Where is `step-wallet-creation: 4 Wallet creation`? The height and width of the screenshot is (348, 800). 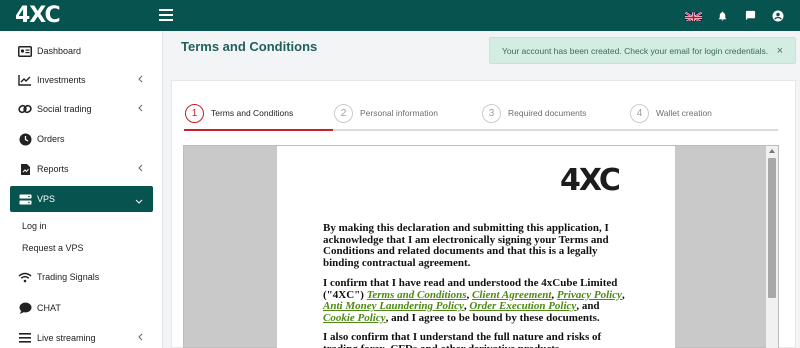
step-wallet-creation: 4 Wallet creation is located at coordinates (671, 113).